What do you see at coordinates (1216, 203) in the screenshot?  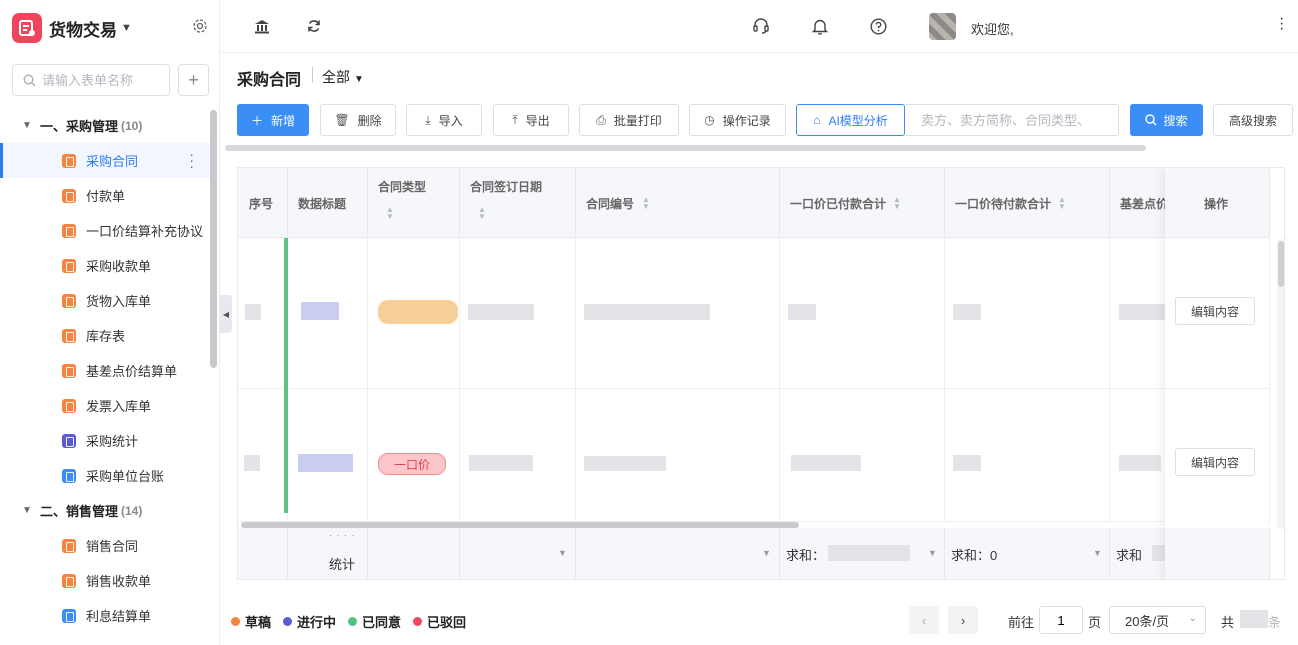 I see `column-header-ops: 操作` at bounding box center [1216, 203].